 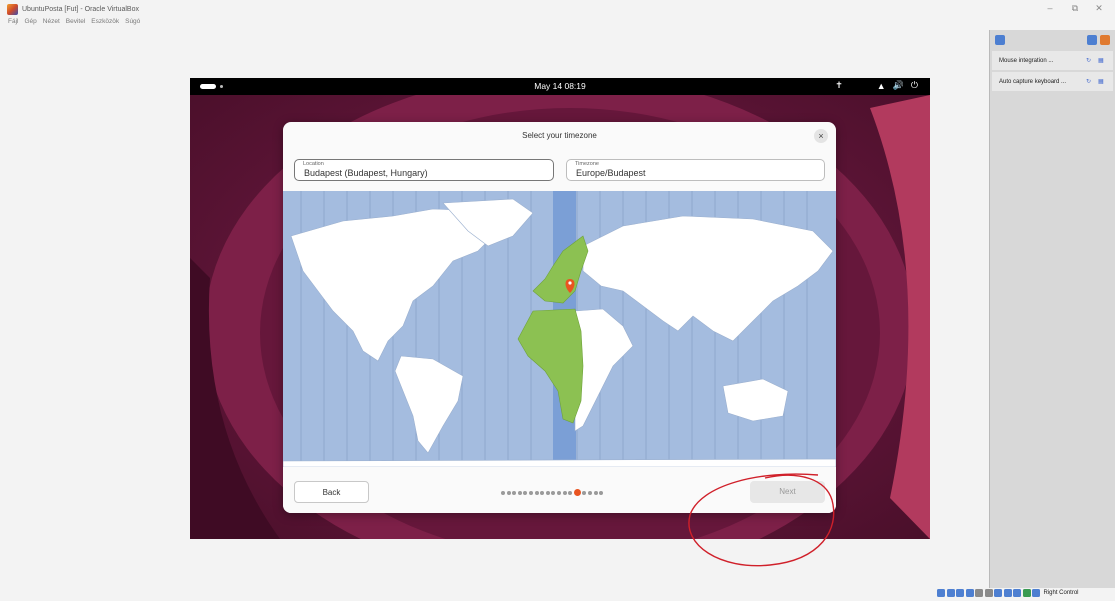 What do you see at coordinates (331, 492) in the screenshot?
I see `back-button: Back` at bounding box center [331, 492].